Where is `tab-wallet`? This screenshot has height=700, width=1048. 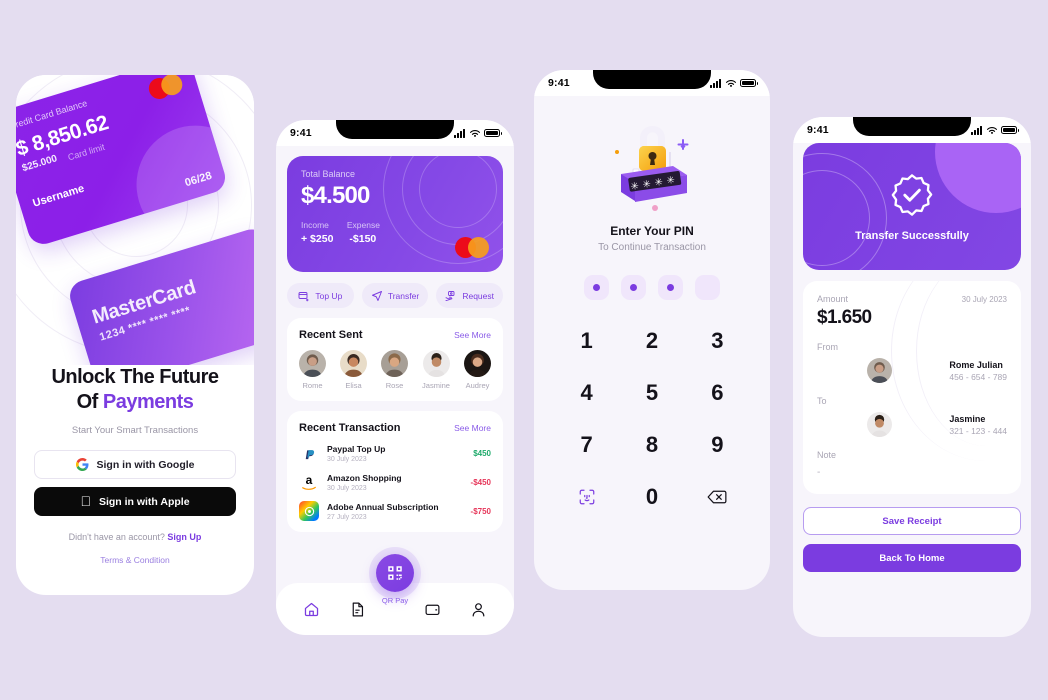
tab-wallet is located at coordinates (432, 609).